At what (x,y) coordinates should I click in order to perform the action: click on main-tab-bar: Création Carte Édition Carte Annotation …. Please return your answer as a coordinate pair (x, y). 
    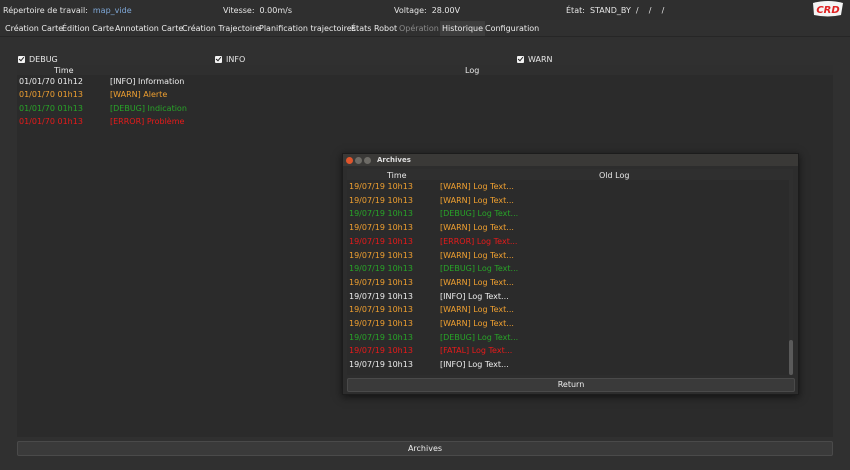
    Looking at the image, I should click on (425, 29).